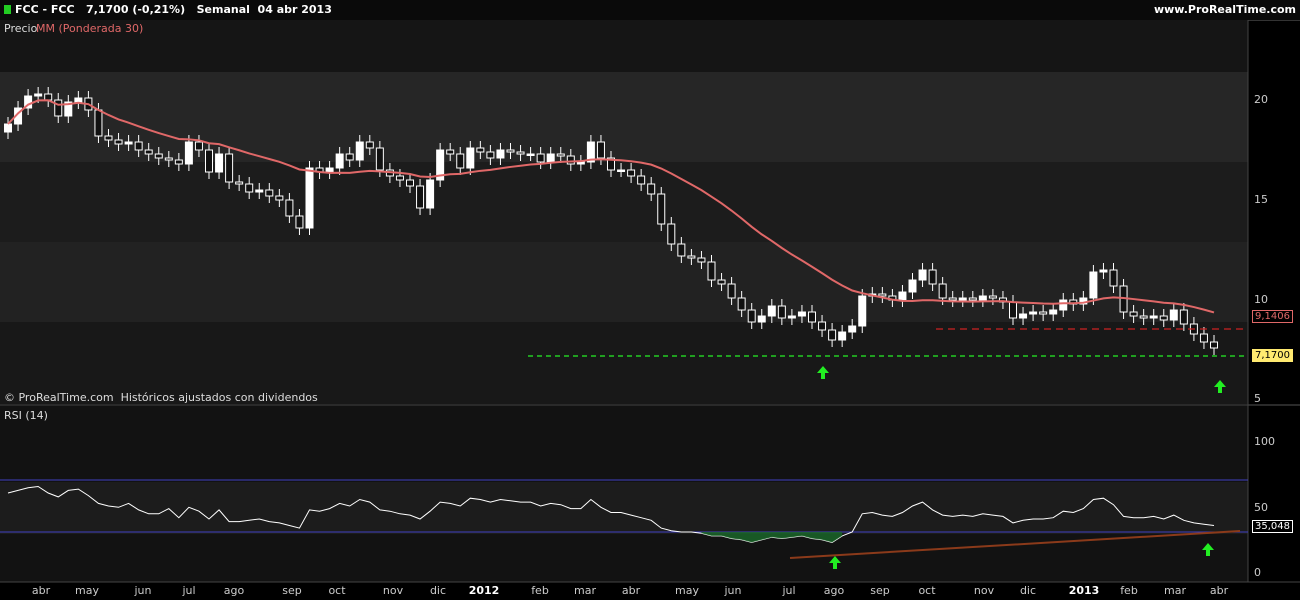  What do you see at coordinates (687, 590) in the screenshot?
I see `x-tick-label: may` at bounding box center [687, 590].